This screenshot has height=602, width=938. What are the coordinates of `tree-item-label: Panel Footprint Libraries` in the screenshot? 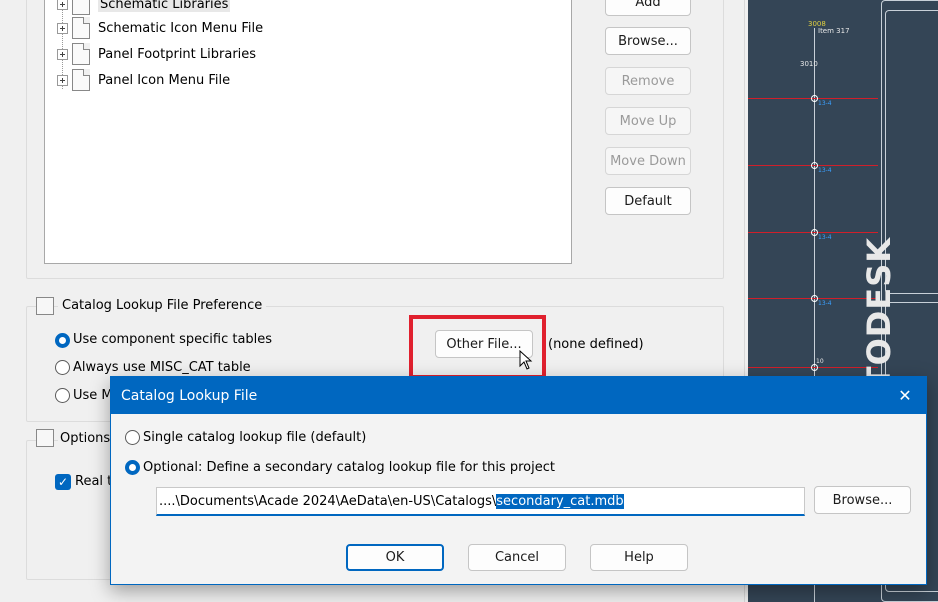 It's located at (177, 54).